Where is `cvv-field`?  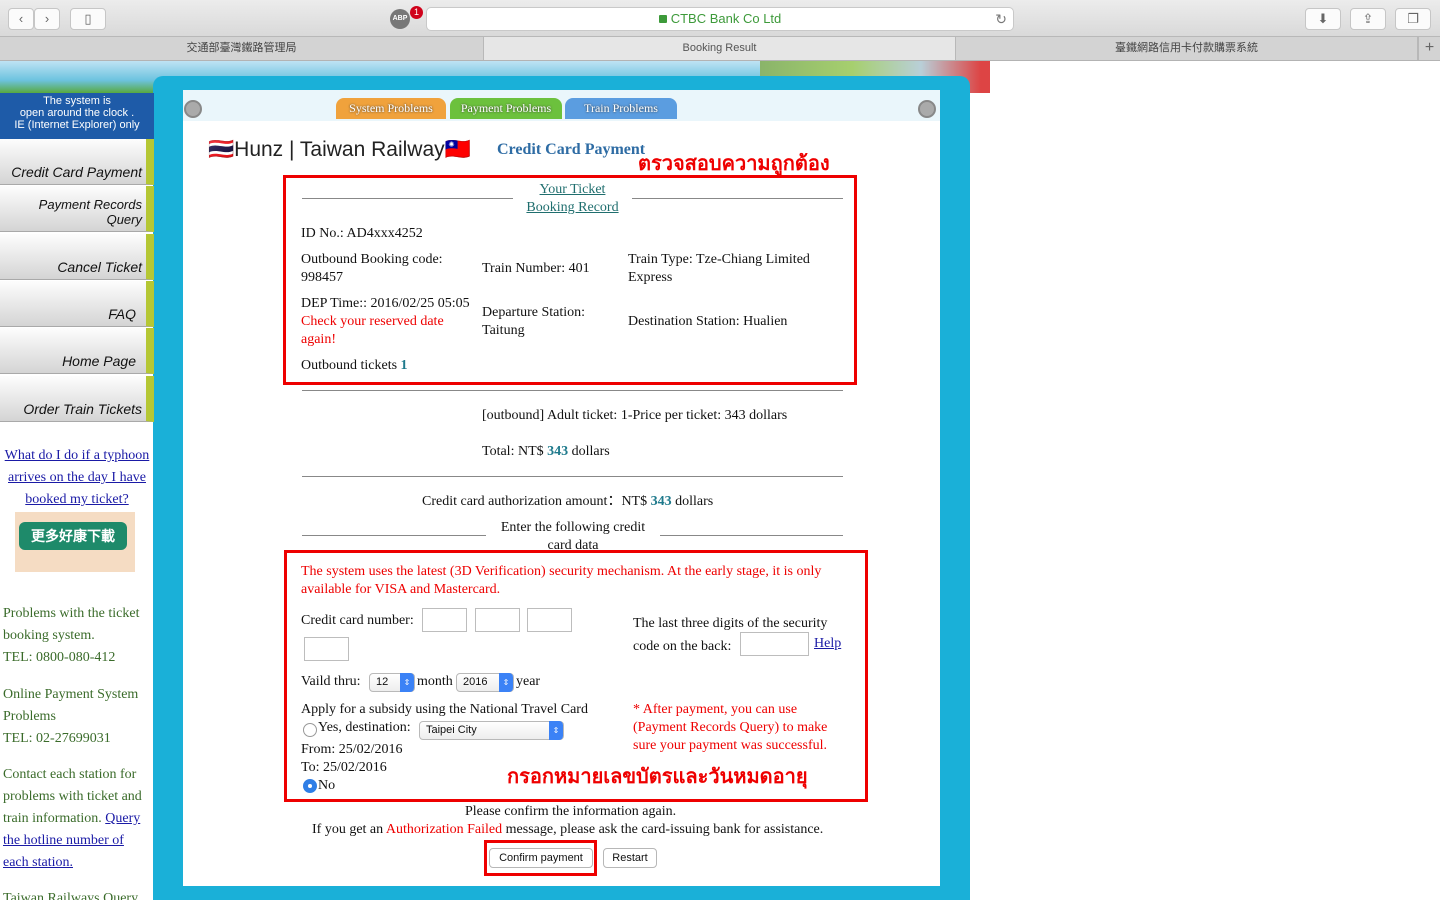
cvv-field is located at coordinates (774, 644).